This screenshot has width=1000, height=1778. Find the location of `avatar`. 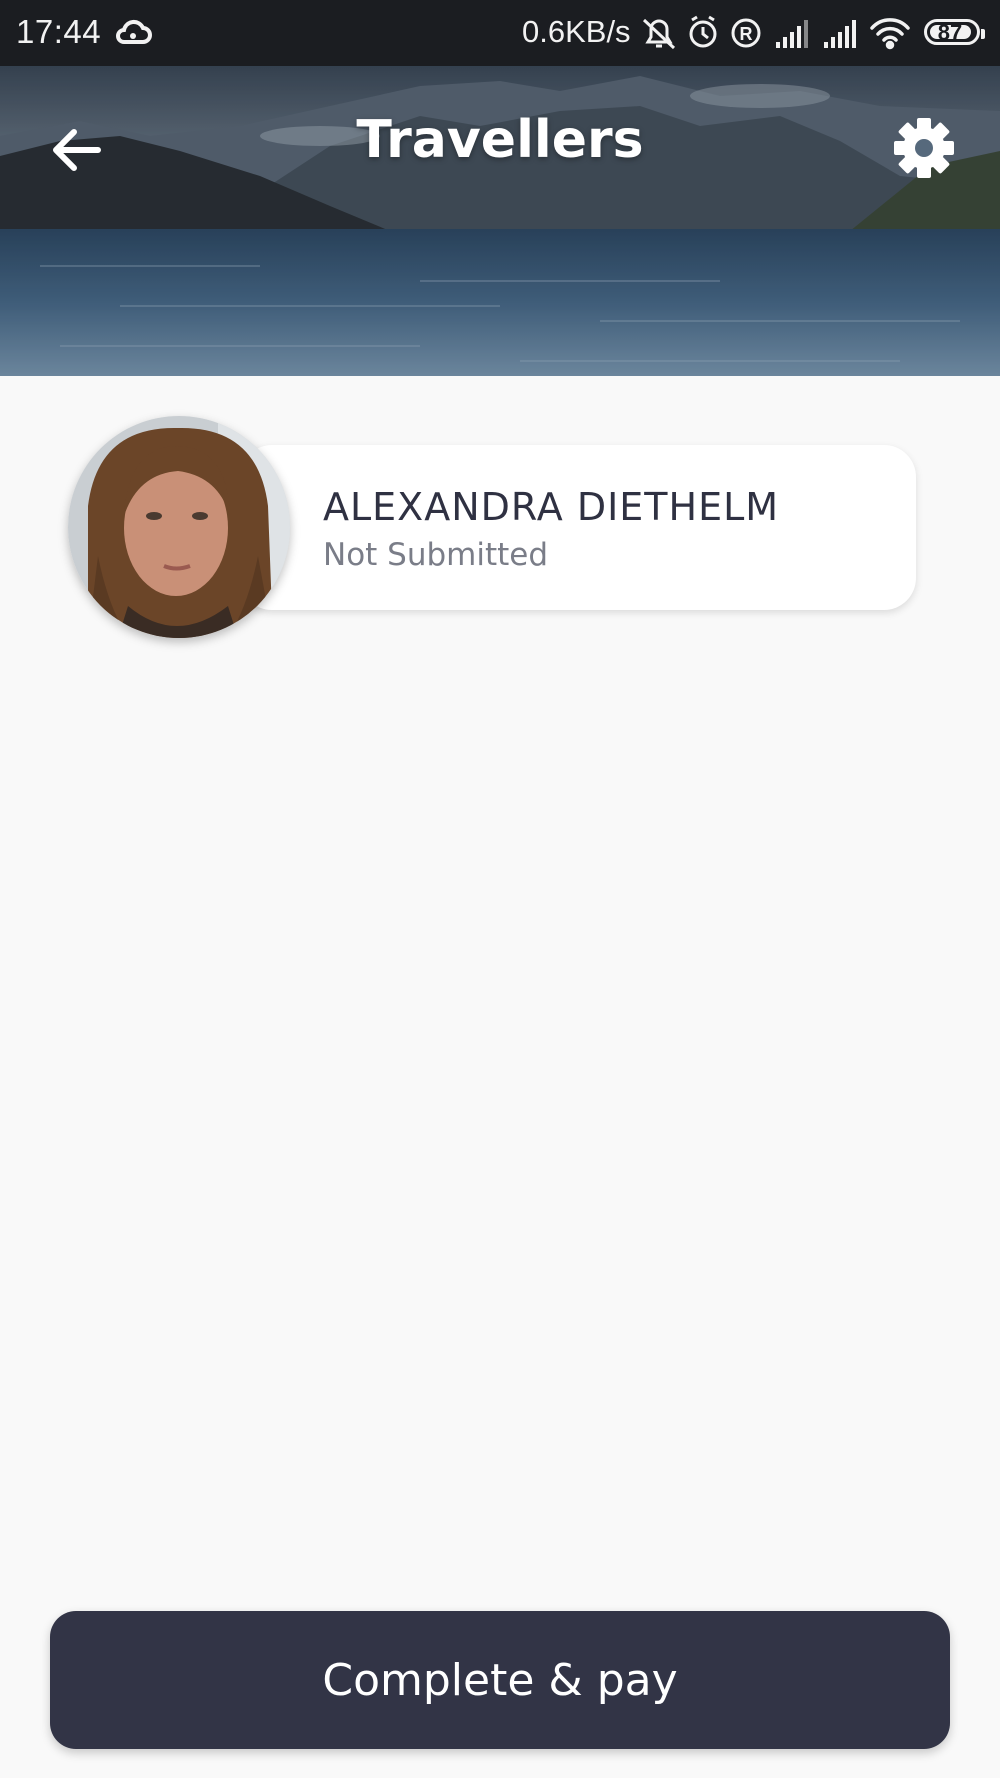

avatar is located at coordinates (179, 527).